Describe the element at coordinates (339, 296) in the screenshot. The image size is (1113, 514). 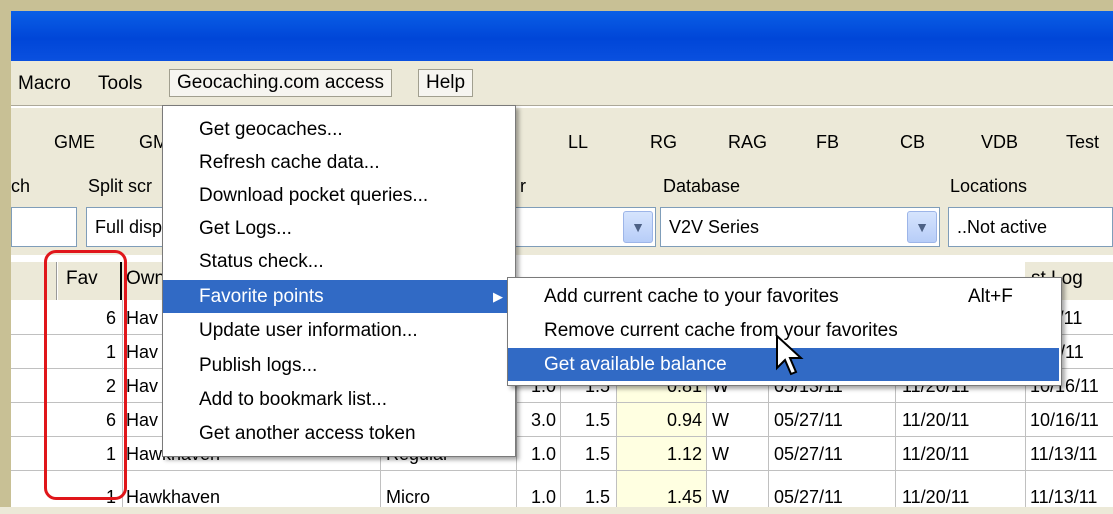
I see `menu-item-favorite-points: Favorite points ▶` at that location.